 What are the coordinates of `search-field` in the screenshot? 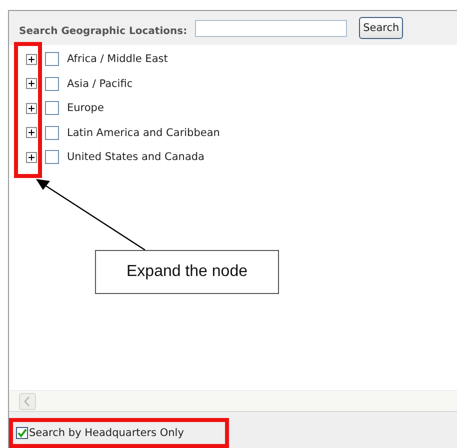 It's located at (271, 28).